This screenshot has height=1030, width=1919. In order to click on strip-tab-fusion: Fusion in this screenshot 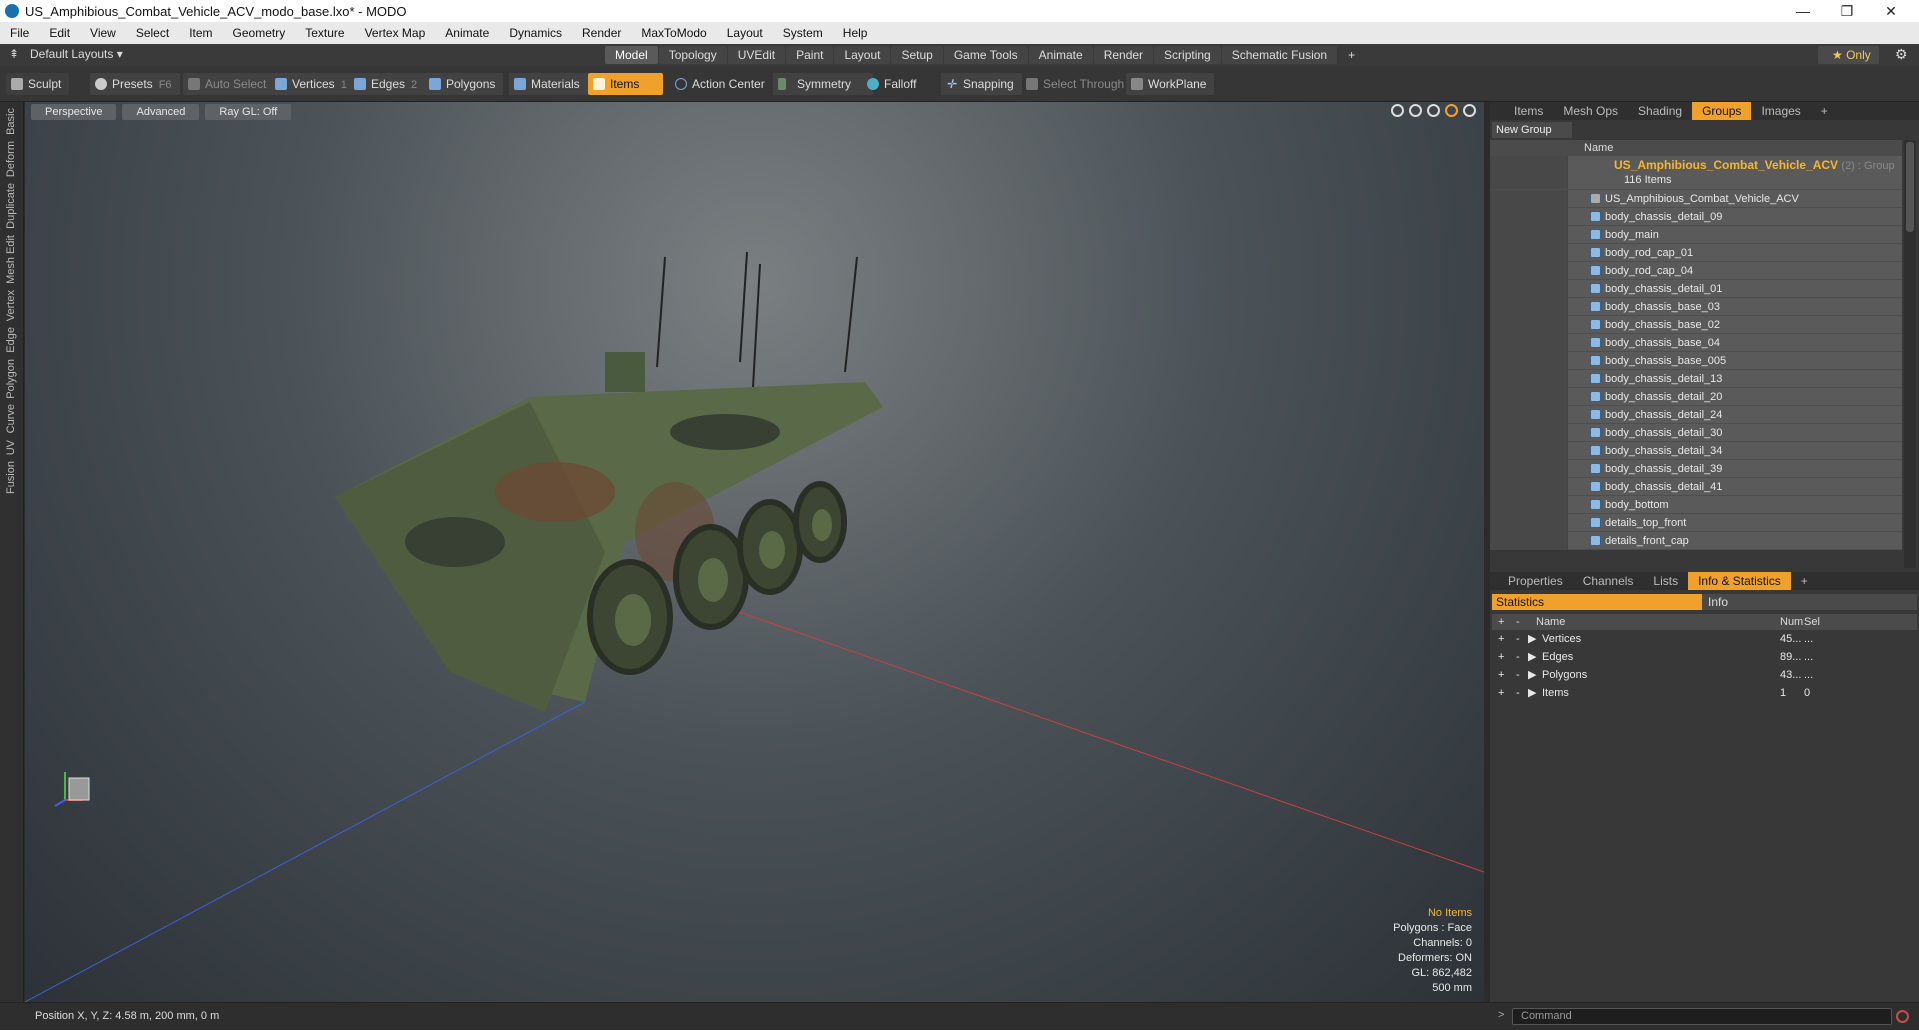, I will do `click(11, 477)`.